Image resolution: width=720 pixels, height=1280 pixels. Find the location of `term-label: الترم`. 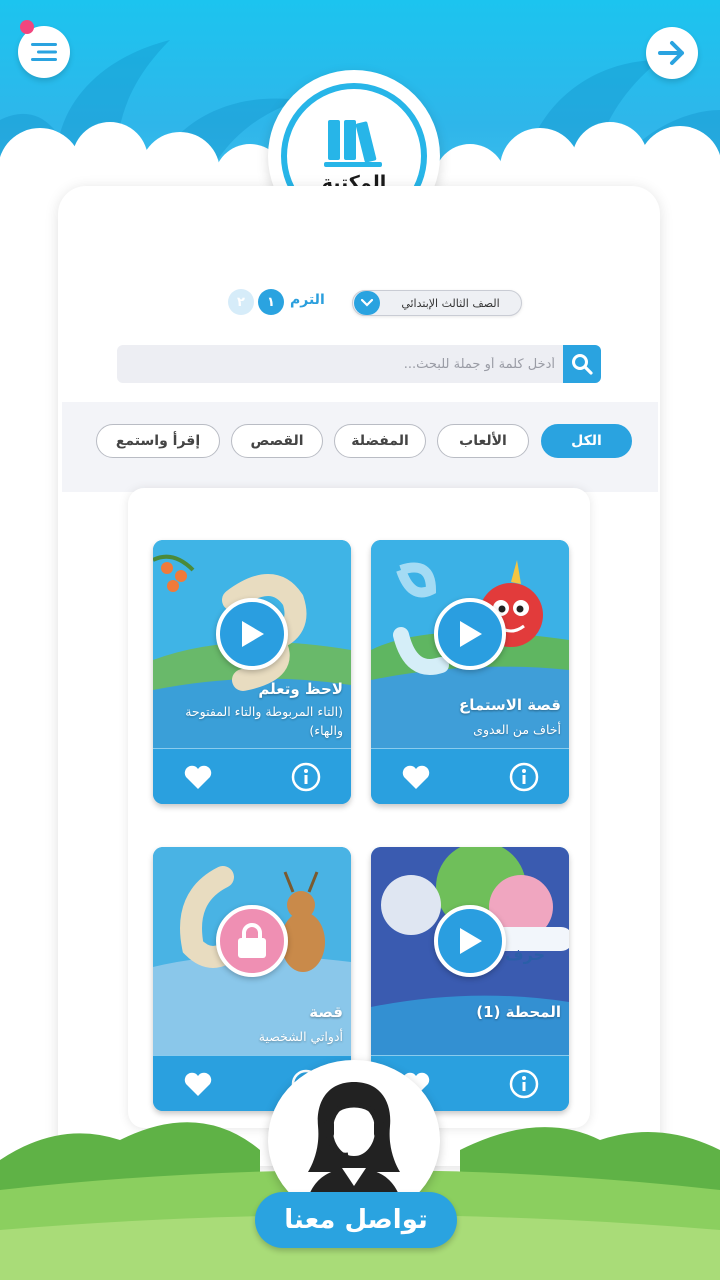

term-label: الترم is located at coordinates (307, 300).